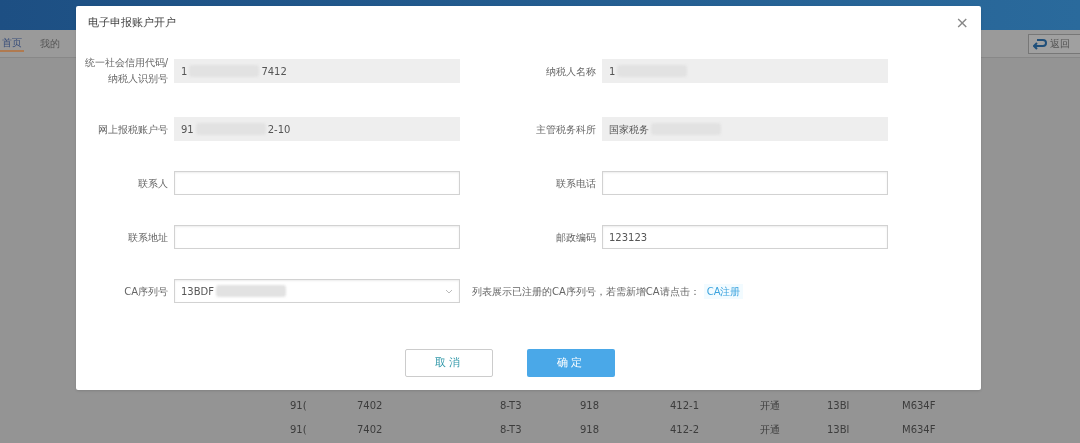 The image size is (1080, 443). I want to click on back-label: 返回, so click(1060, 44).